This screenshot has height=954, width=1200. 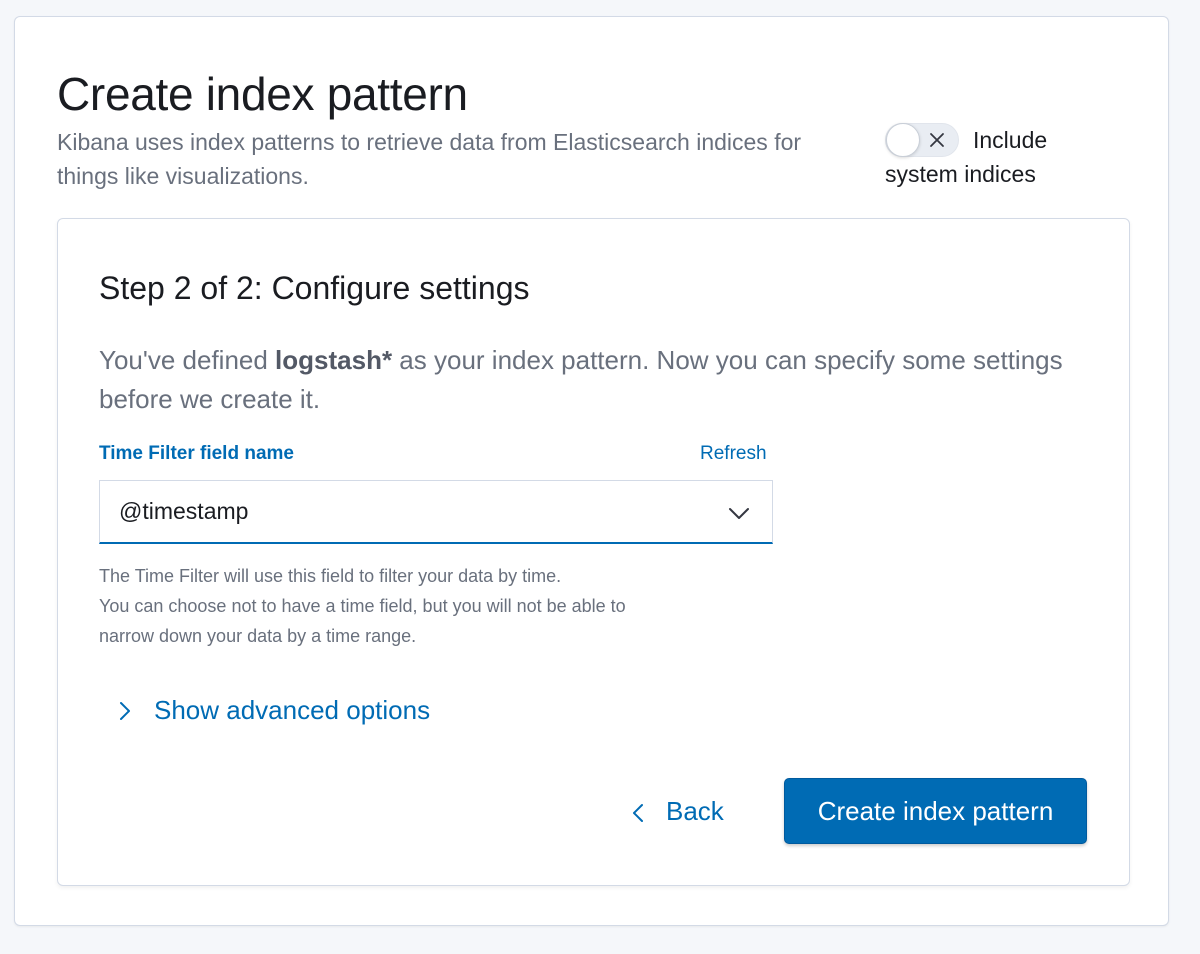 What do you see at coordinates (922, 140) in the screenshot?
I see `system-indices-toggle` at bounding box center [922, 140].